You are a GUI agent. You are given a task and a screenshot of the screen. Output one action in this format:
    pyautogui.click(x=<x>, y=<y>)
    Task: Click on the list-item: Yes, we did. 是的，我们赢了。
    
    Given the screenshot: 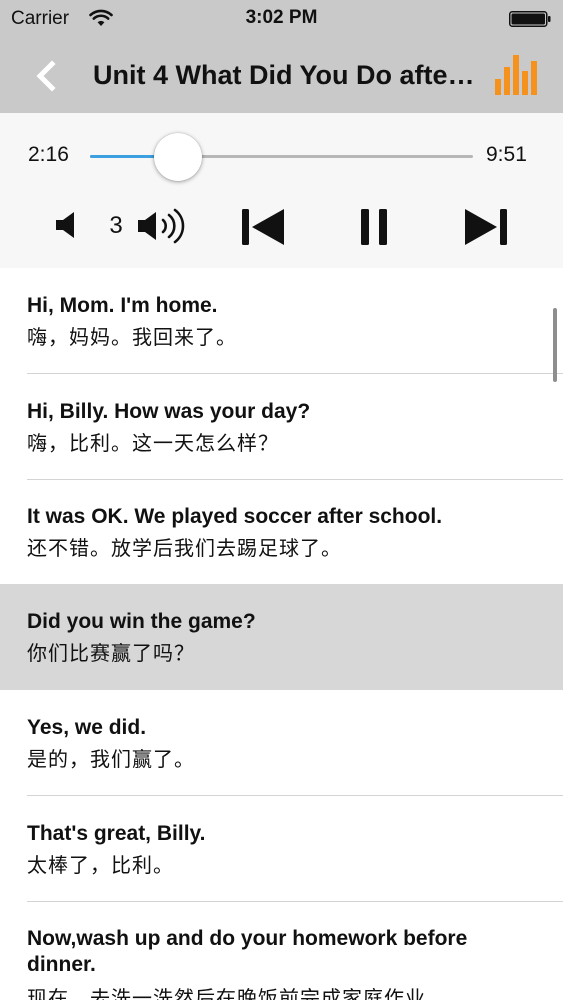 What is the action you would take?
    pyautogui.click(x=281, y=743)
    